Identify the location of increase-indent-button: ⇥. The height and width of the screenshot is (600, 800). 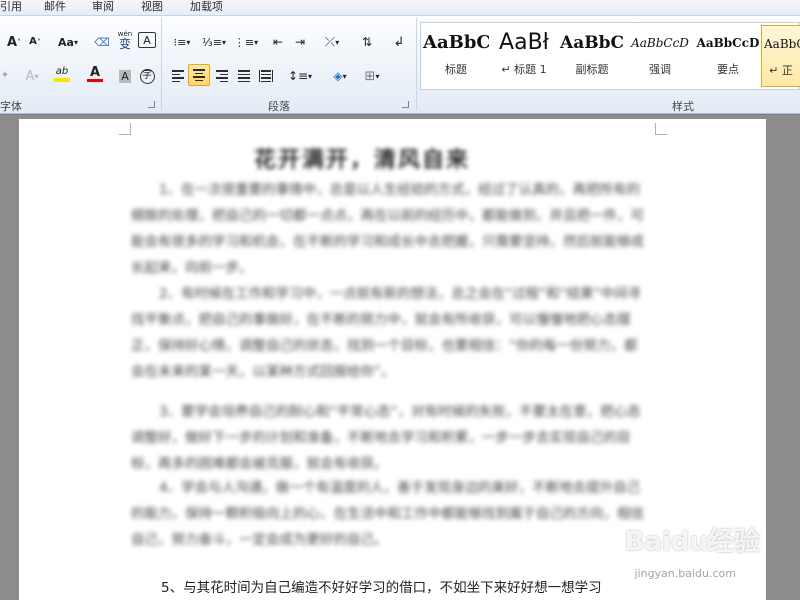
(300, 42).